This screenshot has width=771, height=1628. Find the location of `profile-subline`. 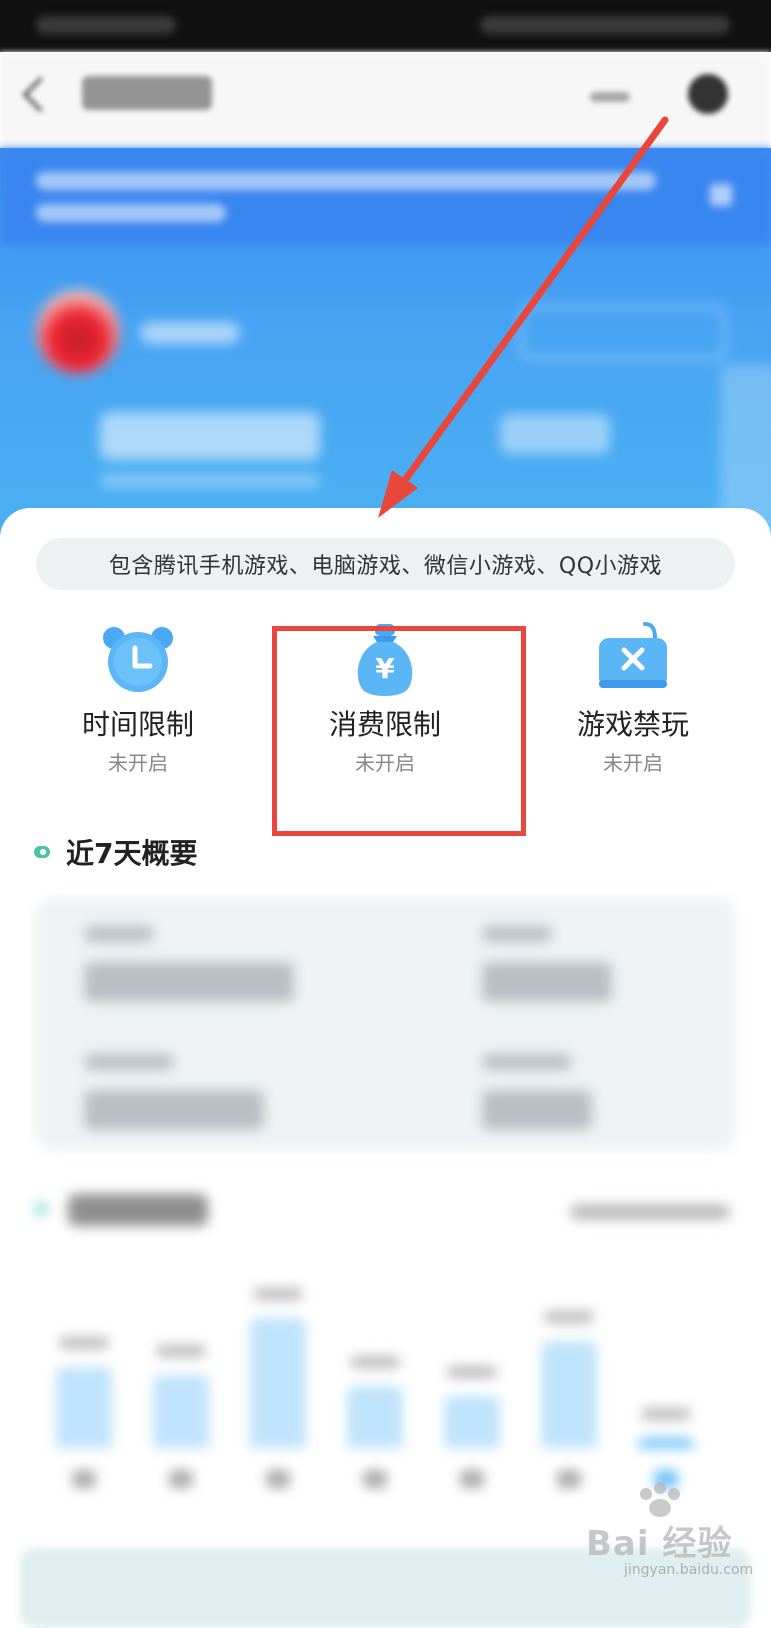

profile-subline is located at coordinates (210, 481).